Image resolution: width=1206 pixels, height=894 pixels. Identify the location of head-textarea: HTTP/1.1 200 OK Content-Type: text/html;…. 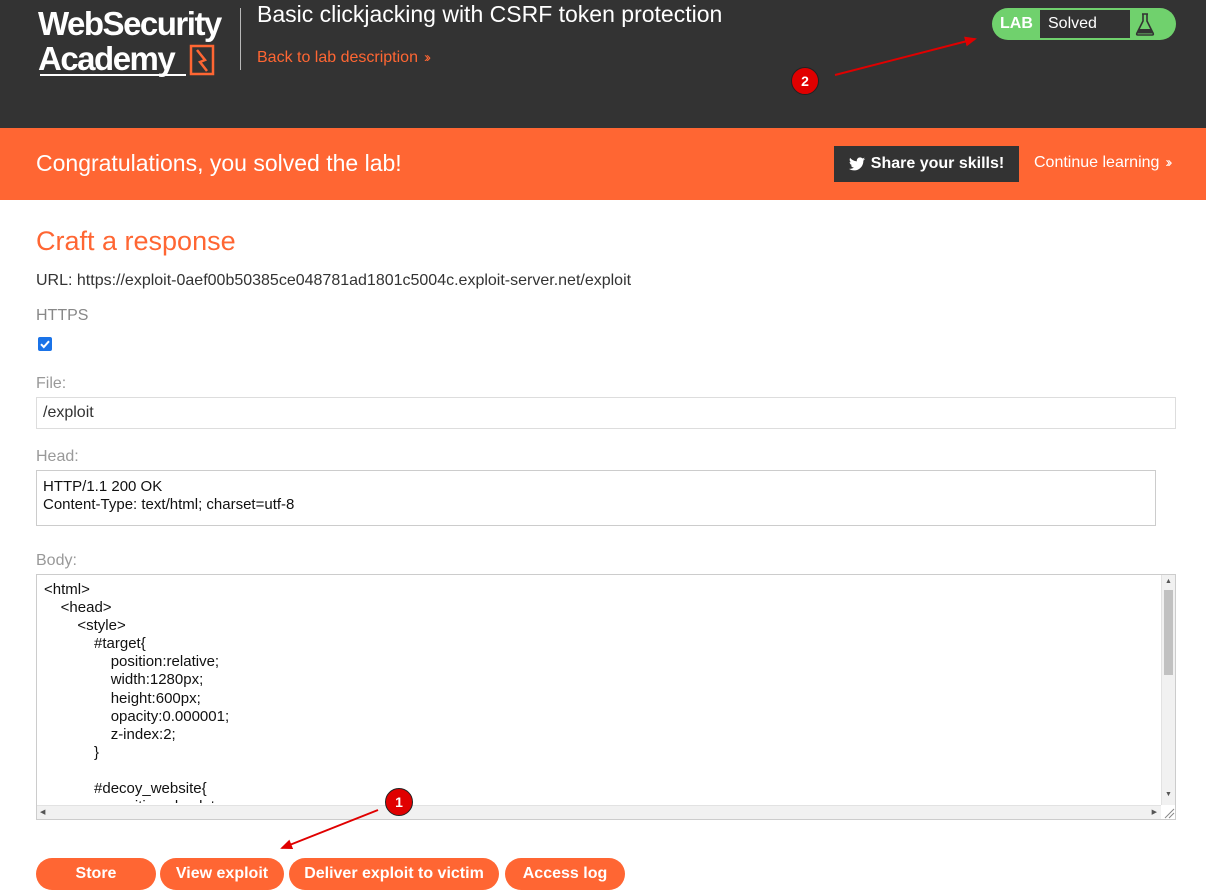
(596, 498).